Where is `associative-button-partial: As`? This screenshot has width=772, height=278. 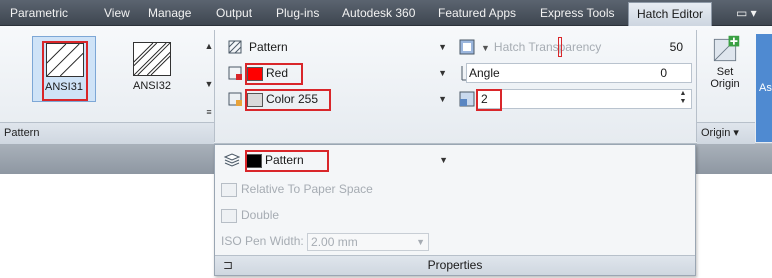 associative-button-partial: As is located at coordinates (764, 88).